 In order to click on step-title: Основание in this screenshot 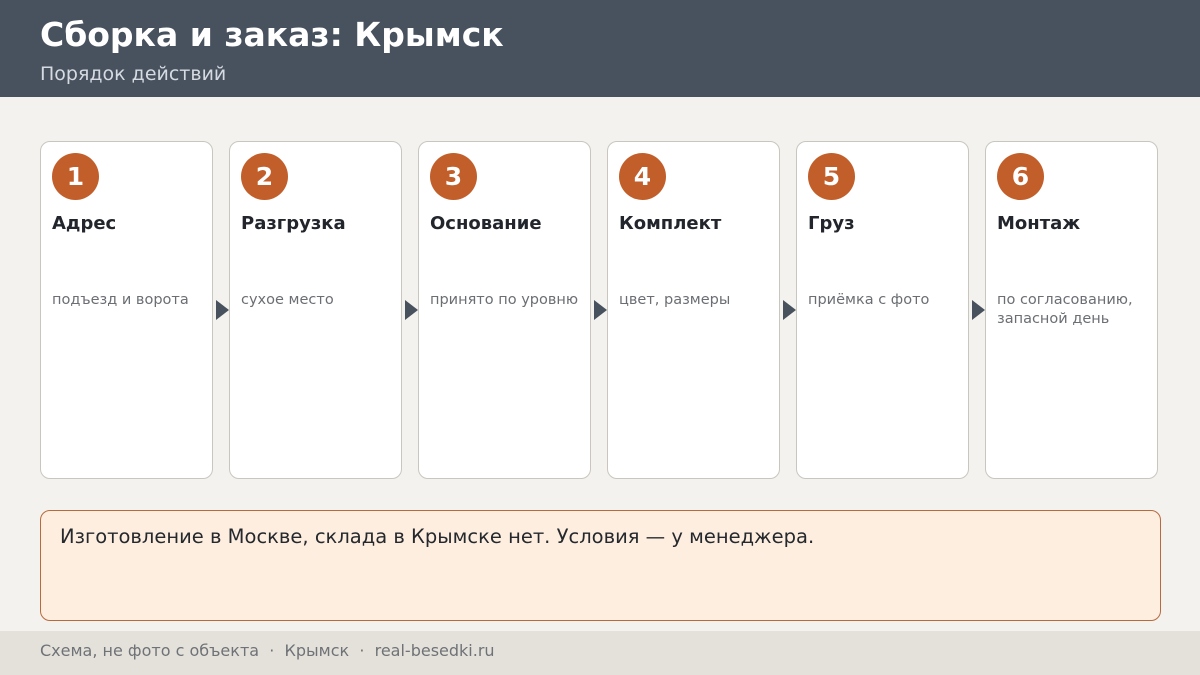, I will do `click(486, 223)`.